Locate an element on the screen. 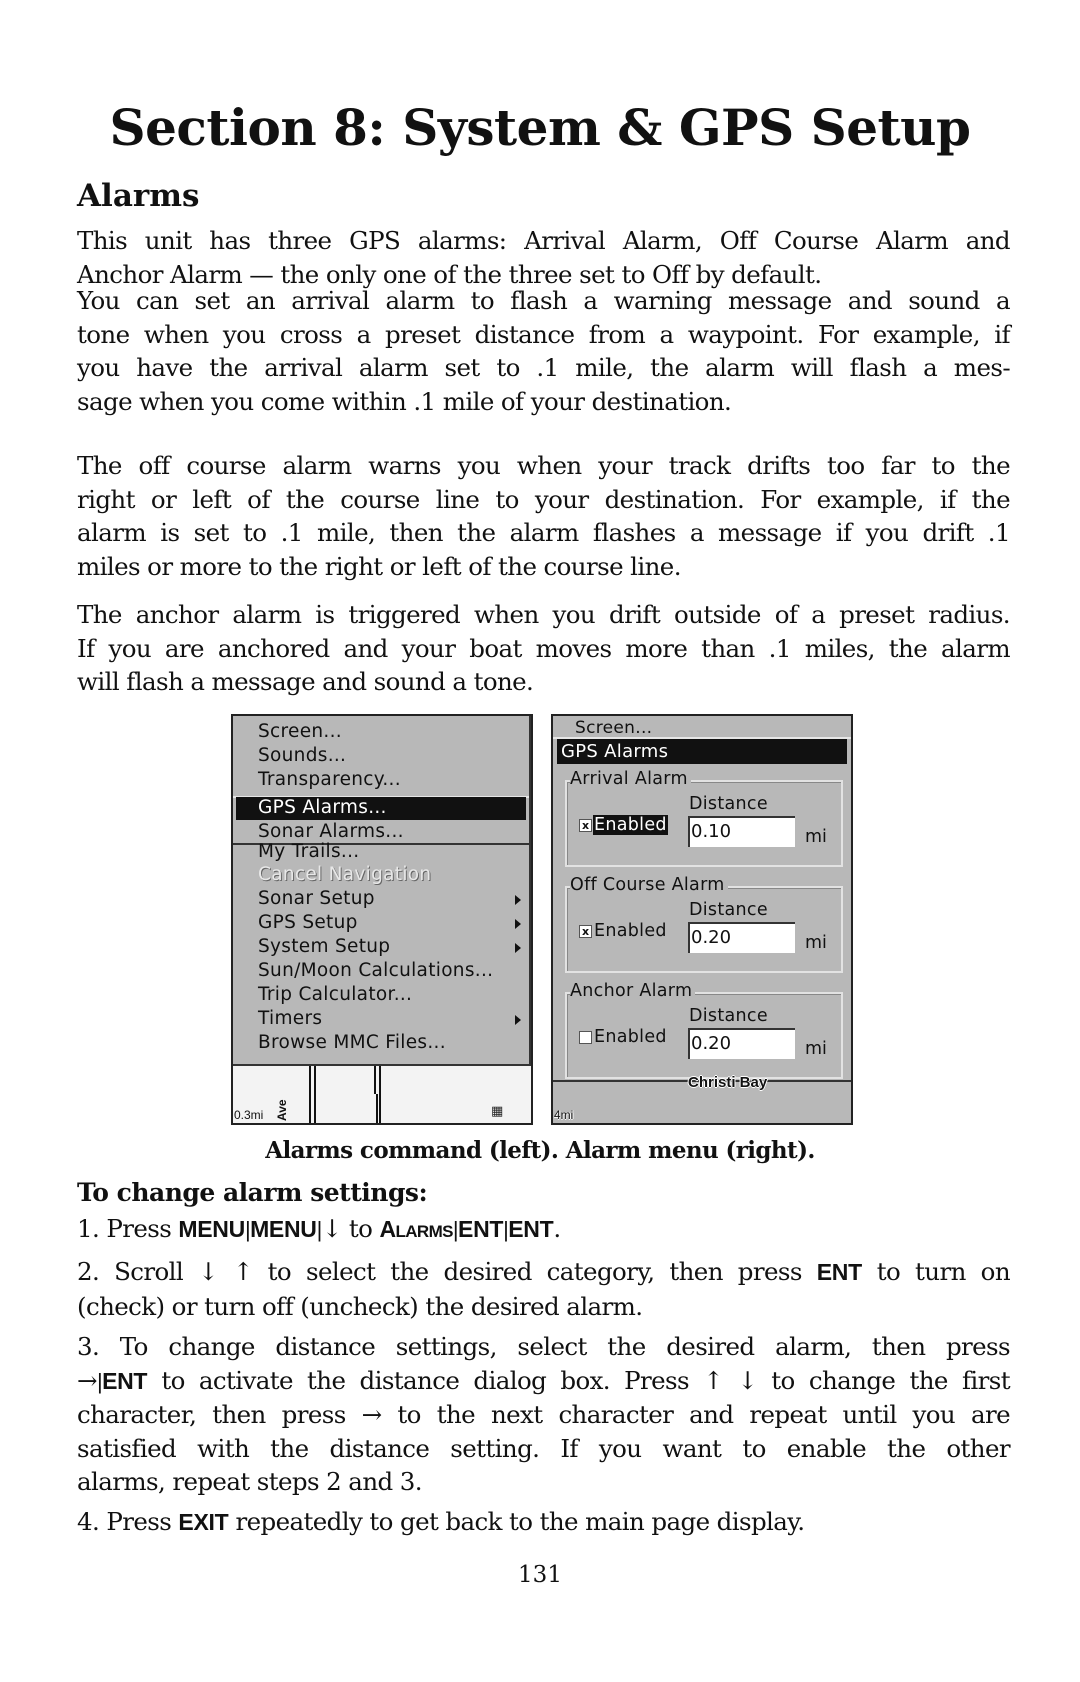  anchor-distance-input: 0.20 is located at coordinates (741, 1043).